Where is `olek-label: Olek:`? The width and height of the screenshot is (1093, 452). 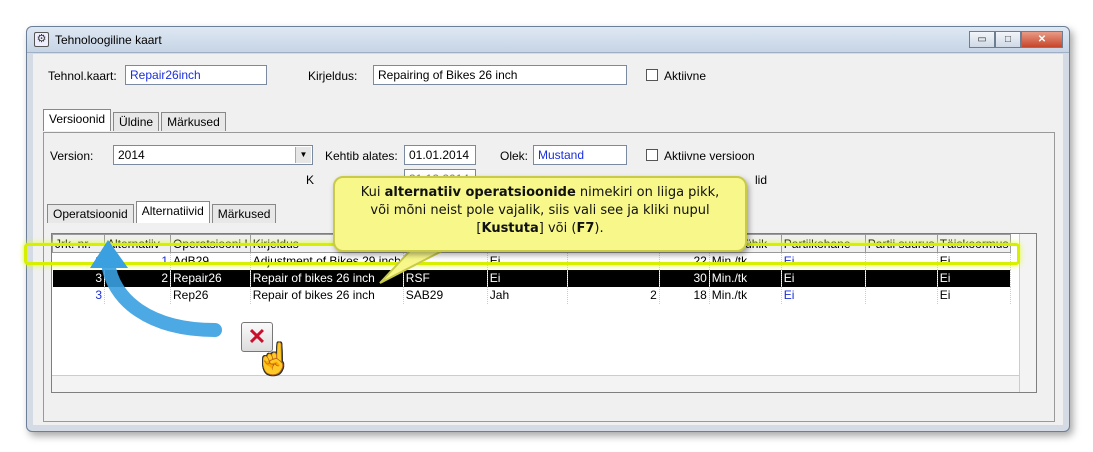 olek-label: Olek: is located at coordinates (514, 156).